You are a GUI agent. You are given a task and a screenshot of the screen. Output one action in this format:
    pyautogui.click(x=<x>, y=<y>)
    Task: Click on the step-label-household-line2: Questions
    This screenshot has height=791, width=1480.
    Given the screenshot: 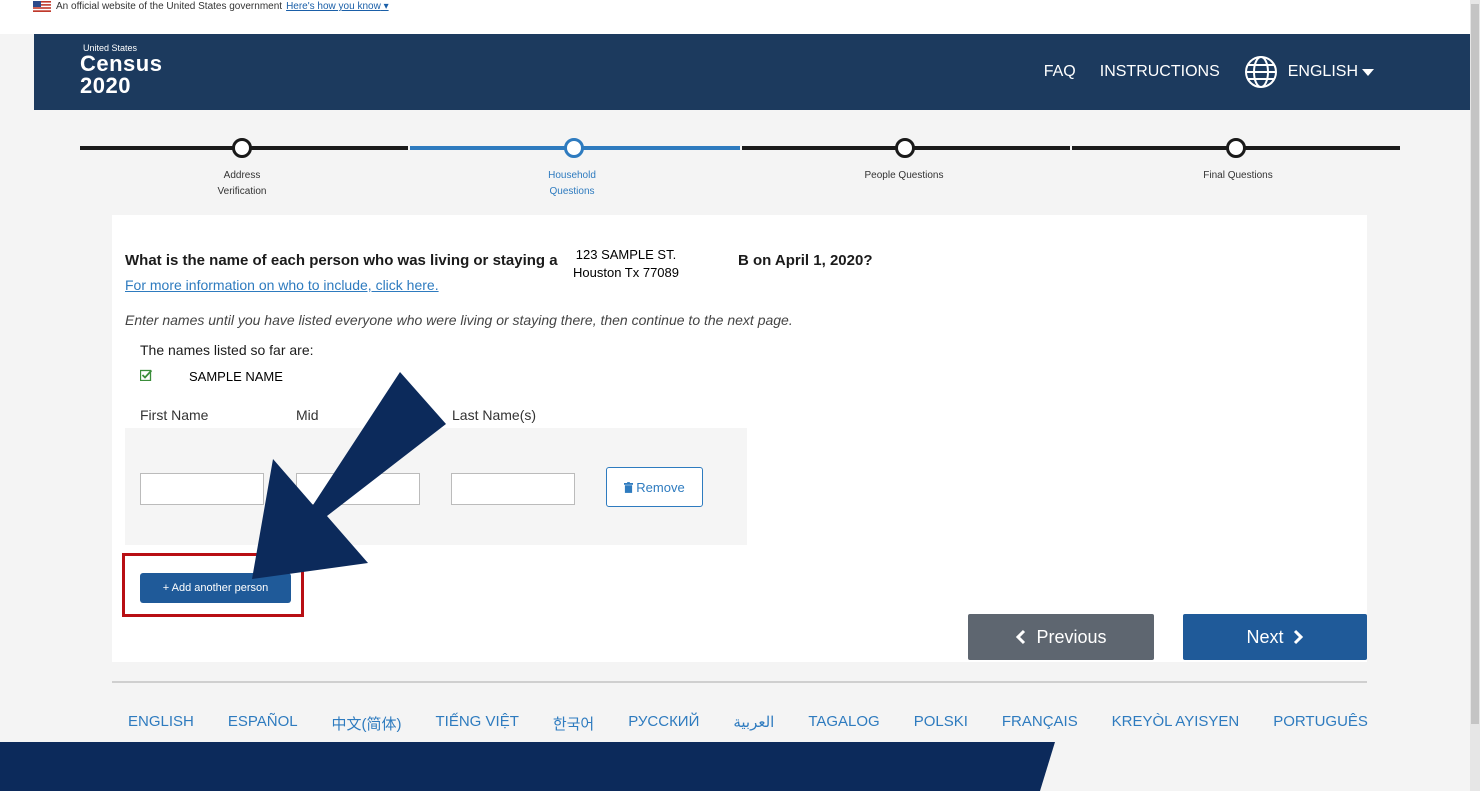 What is the action you would take?
    pyautogui.click(x=572, y=191)
    